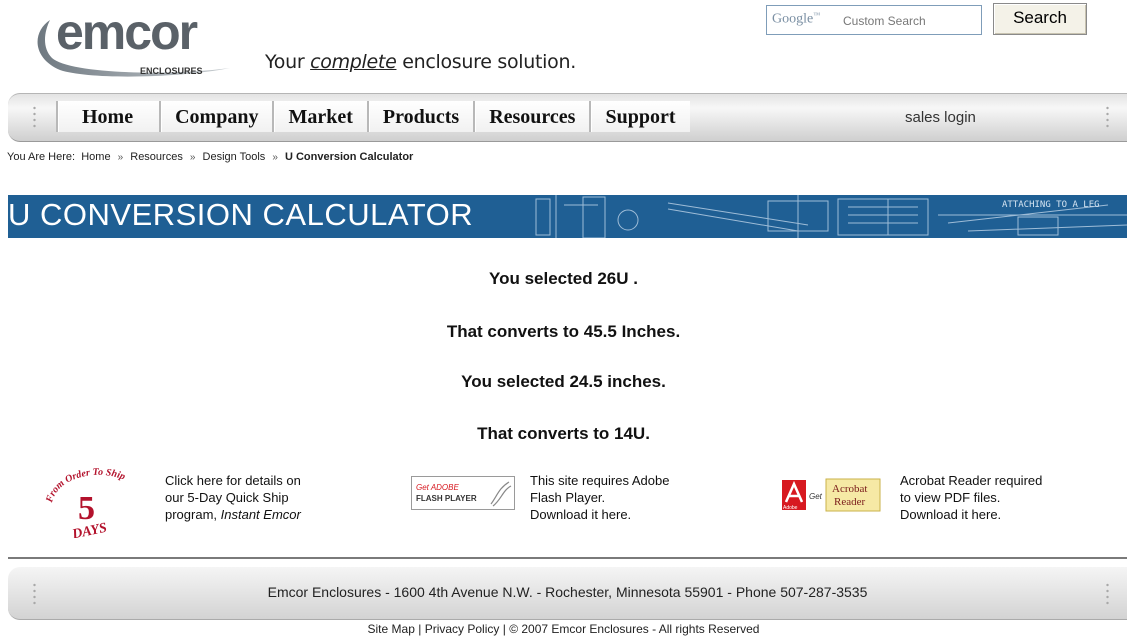 The width and height of the screenshot is (1127, 636). I want to click on svg-text: Acrobat, so click(849, 489).